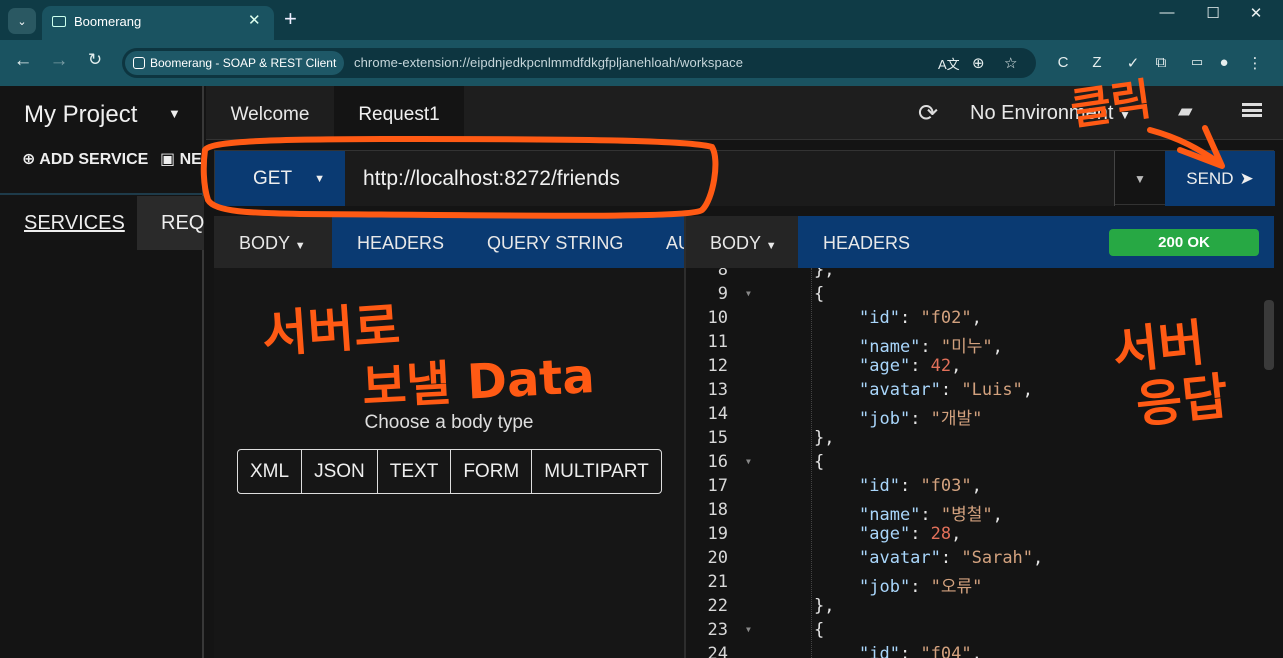  Describe the element at coordinates (984, 276) in the screenshot. I see `code-line: 8},` at that location.